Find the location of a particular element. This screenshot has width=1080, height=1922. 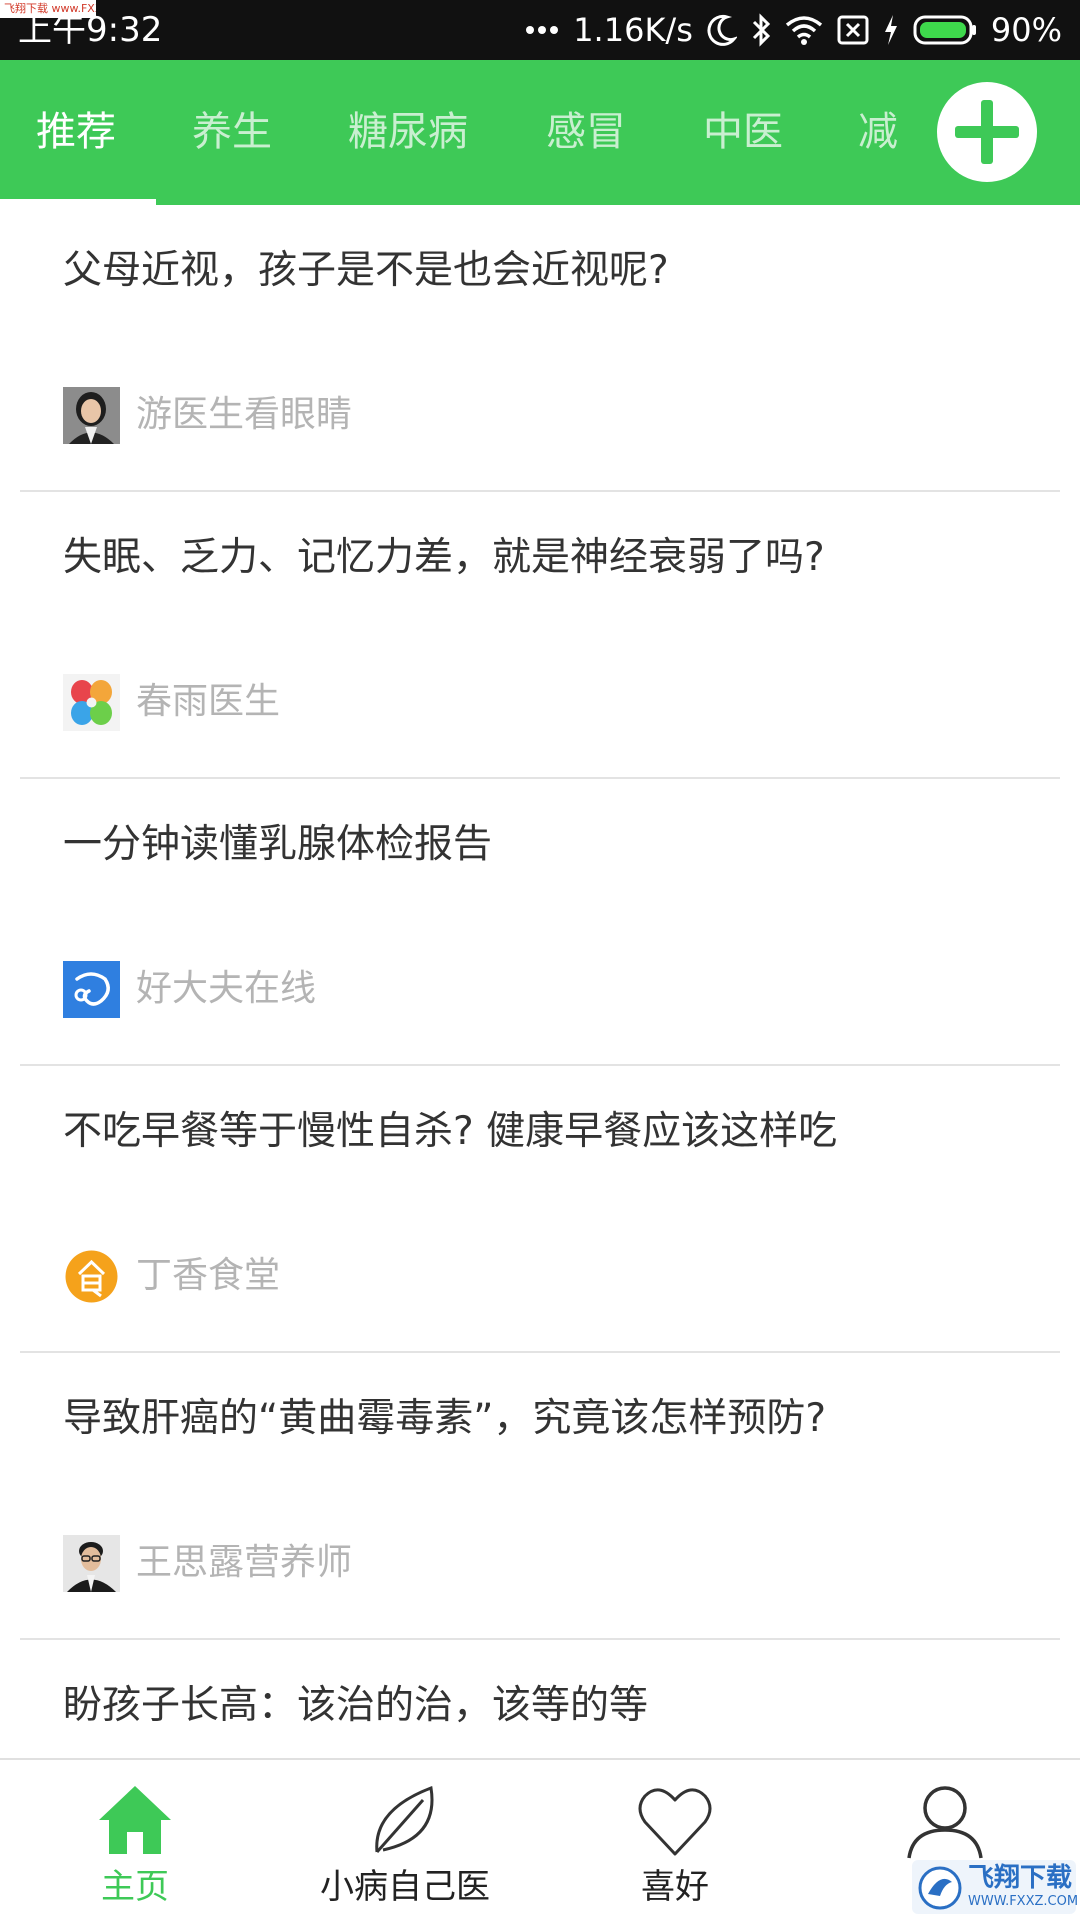

add-tab-button is located at coordinates (987, 132).